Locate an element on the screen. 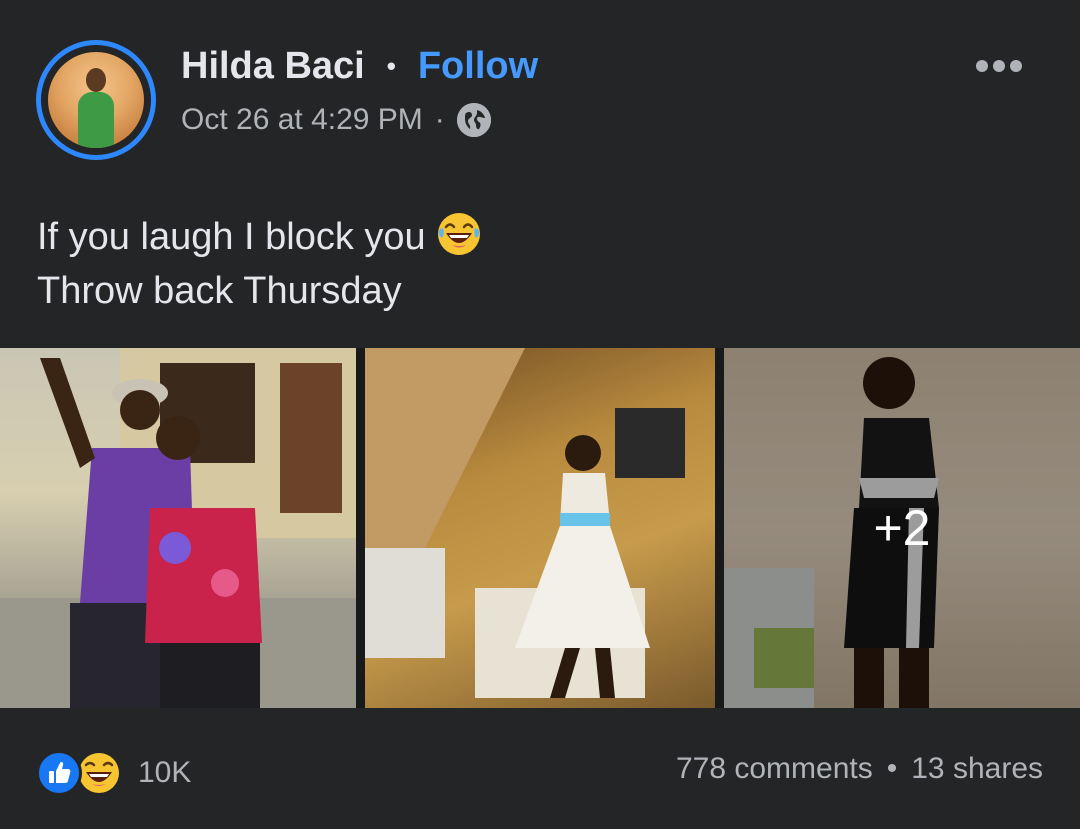 The width and height of the screenshot is (1080, 829). engagement-summary: 778 comments • 13 shares is located at coordinates (859, 769).